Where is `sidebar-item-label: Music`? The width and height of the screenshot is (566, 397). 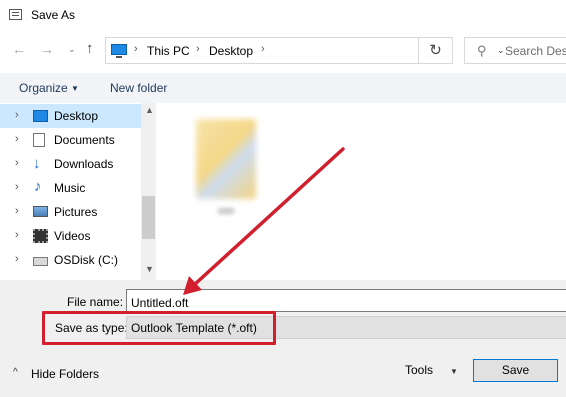 sidebar-item-label: Music is located at coordinates (70, 188).